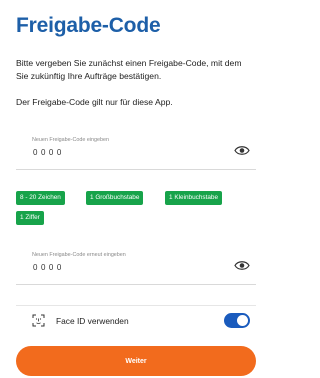 This screenshot has width=320, height=378. I want to click on repeat-code-field: Neuen Freigabe-Code erneut eingeben 0000, so click(136, 266).